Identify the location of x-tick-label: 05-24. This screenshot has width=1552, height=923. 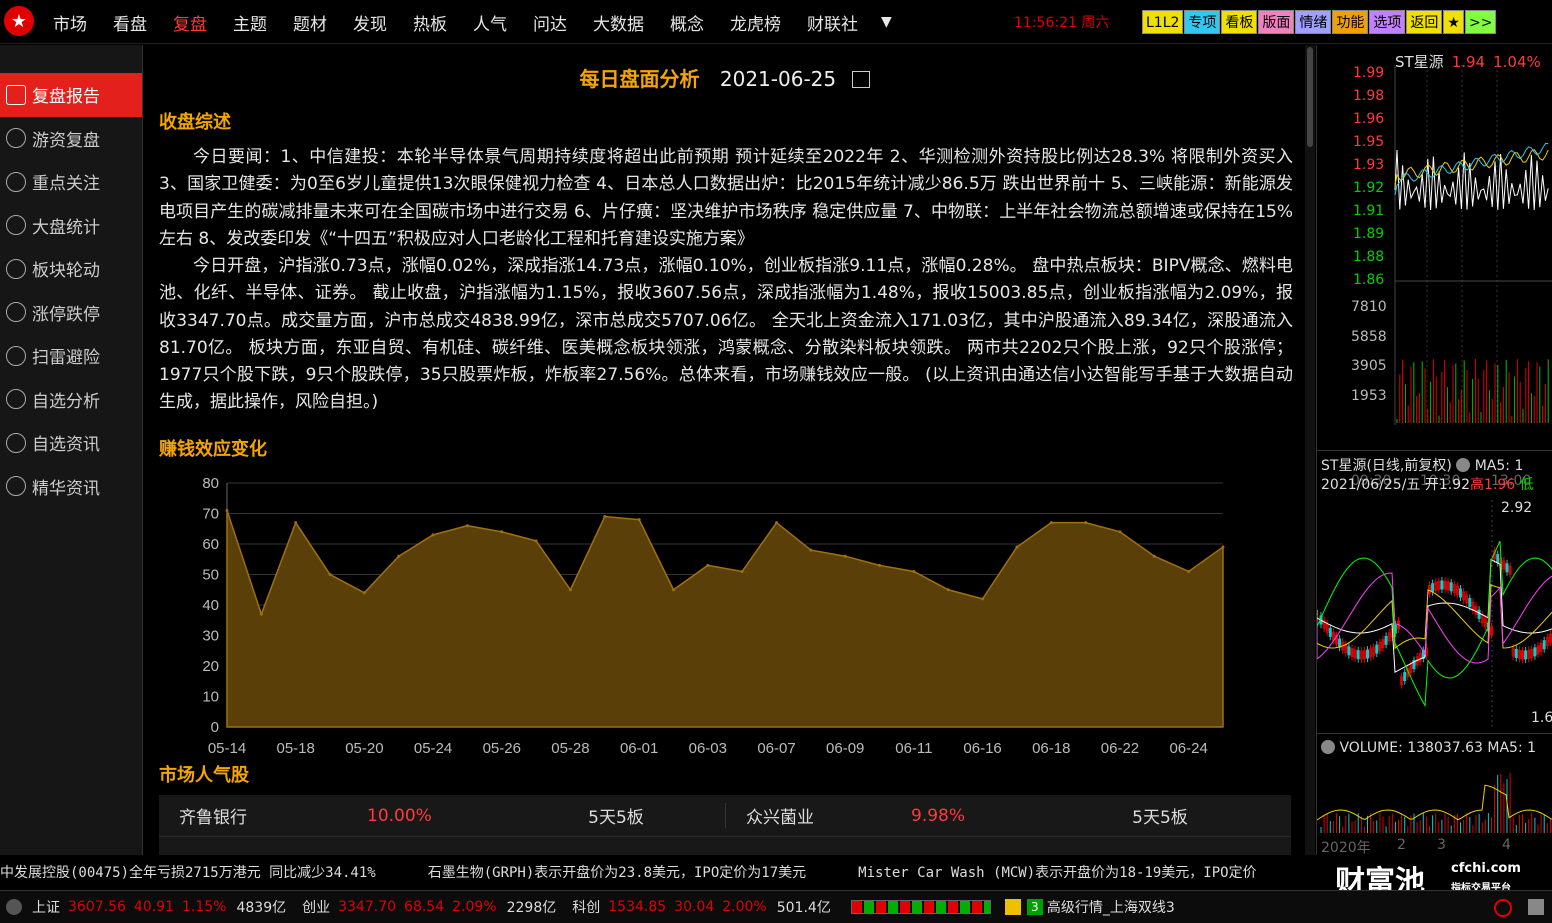
(433, 748).